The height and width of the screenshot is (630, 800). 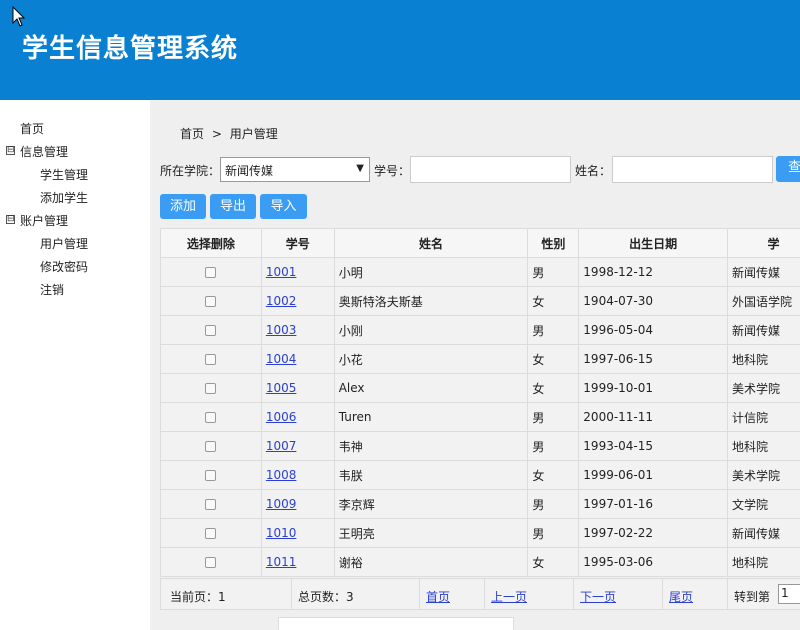 What do you see at coordinates (183, 206) in the screenshot?
I see `add-button: 添加` at bounding box center [183, 206].